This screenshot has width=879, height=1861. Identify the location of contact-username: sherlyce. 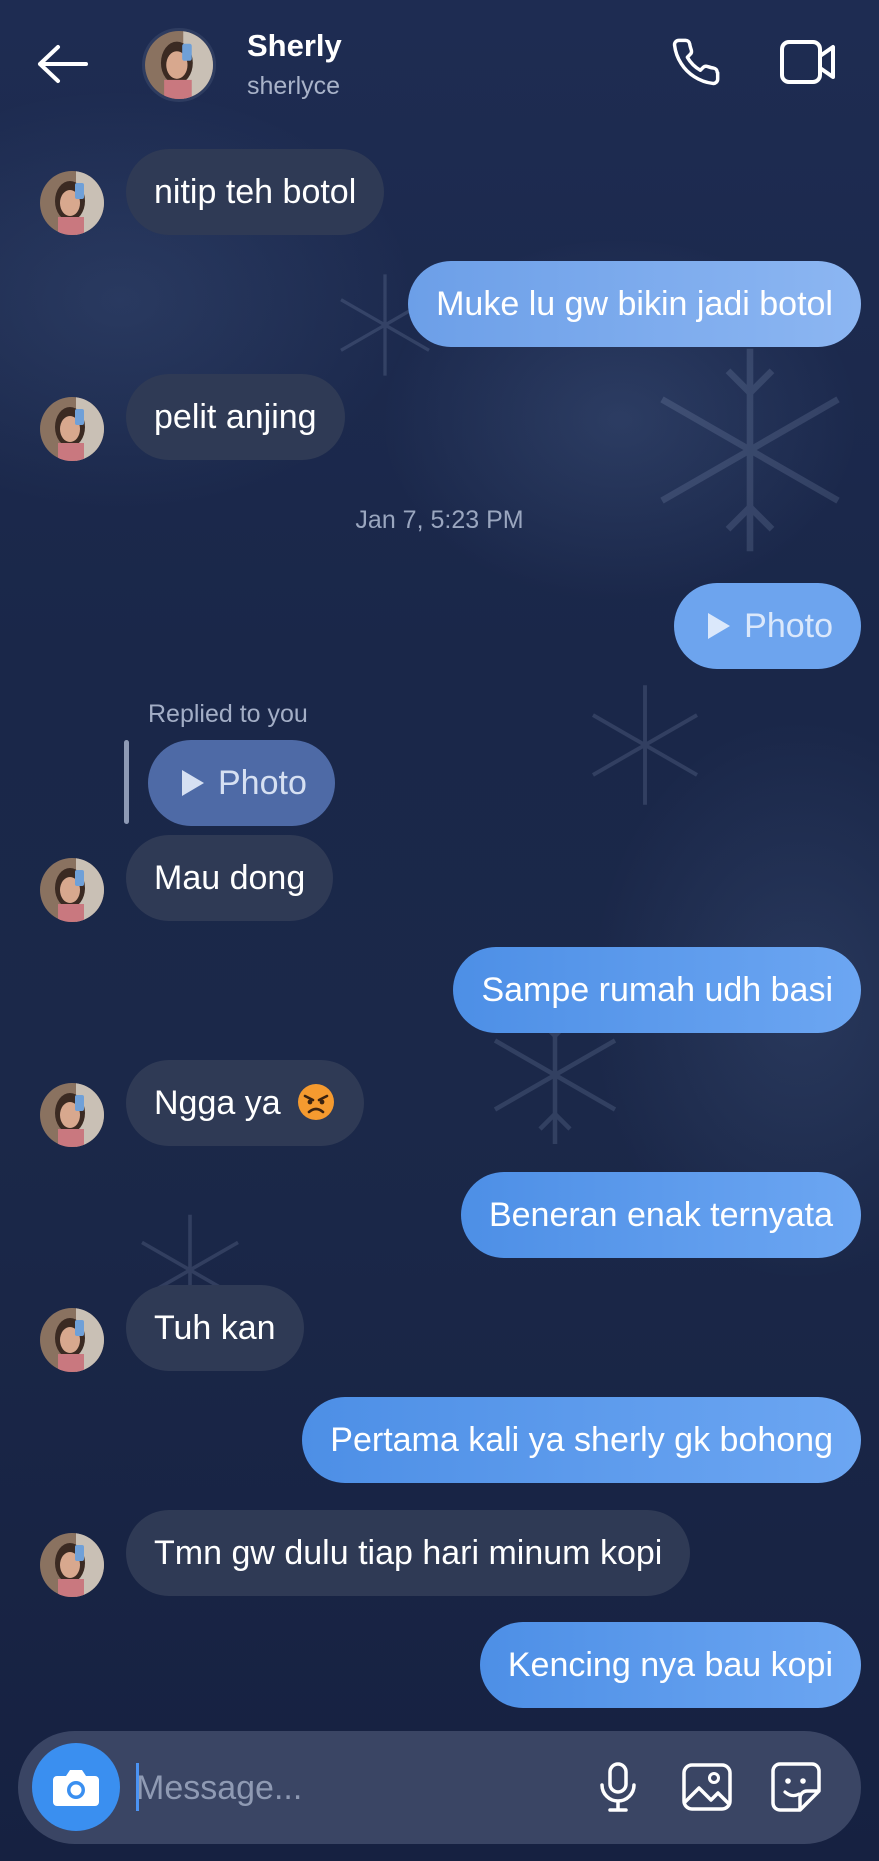
(294, 86).